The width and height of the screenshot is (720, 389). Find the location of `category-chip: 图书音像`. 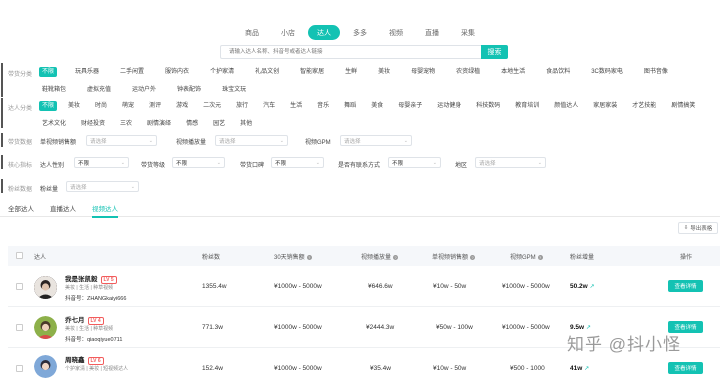

category-chip: 图书音像 is located at coordinates (656, 72).